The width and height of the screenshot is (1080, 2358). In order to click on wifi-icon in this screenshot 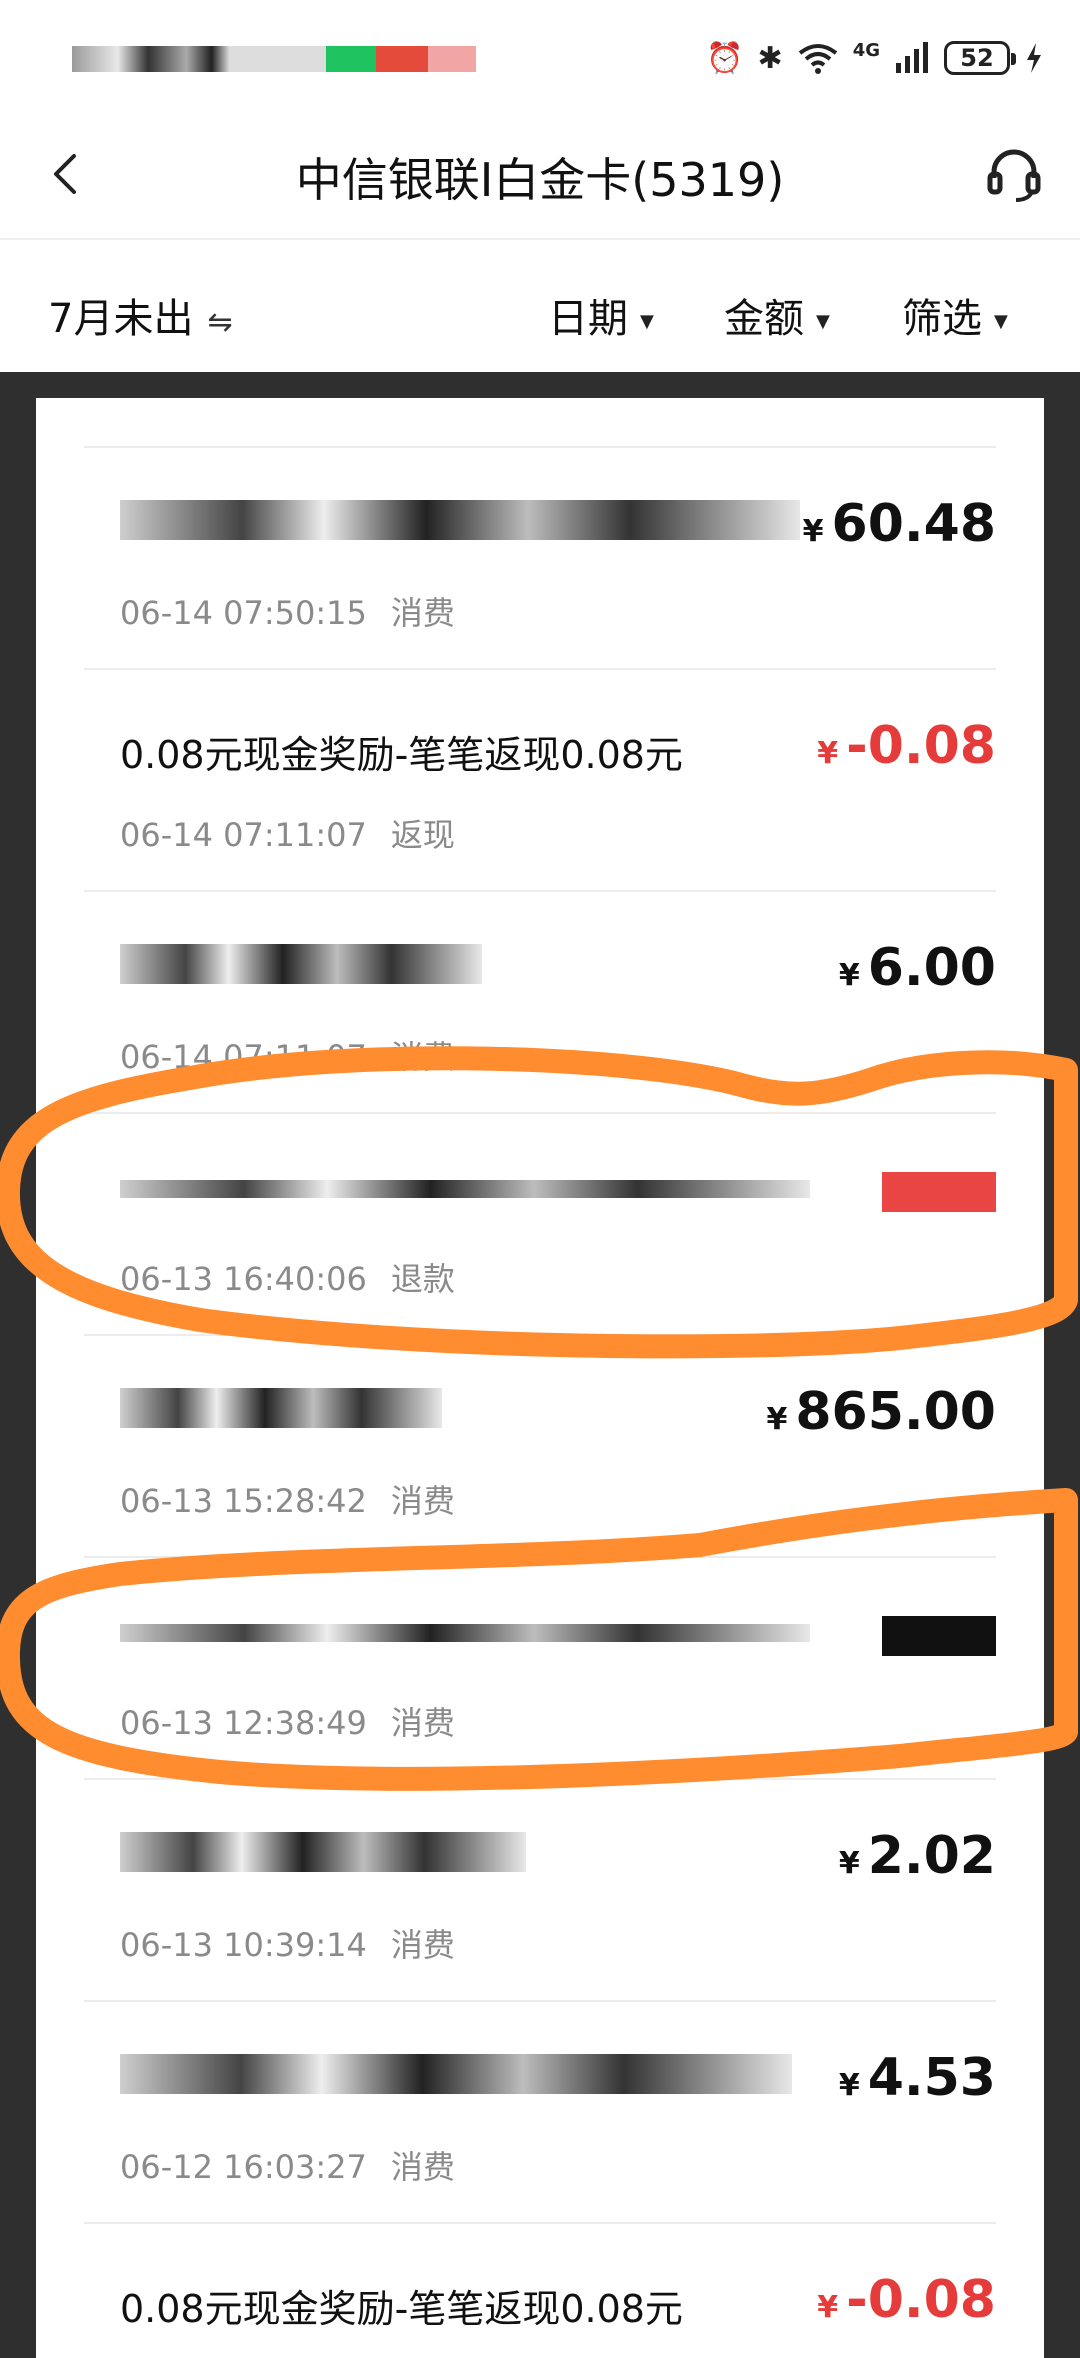, I will do `click(817, 59)`.